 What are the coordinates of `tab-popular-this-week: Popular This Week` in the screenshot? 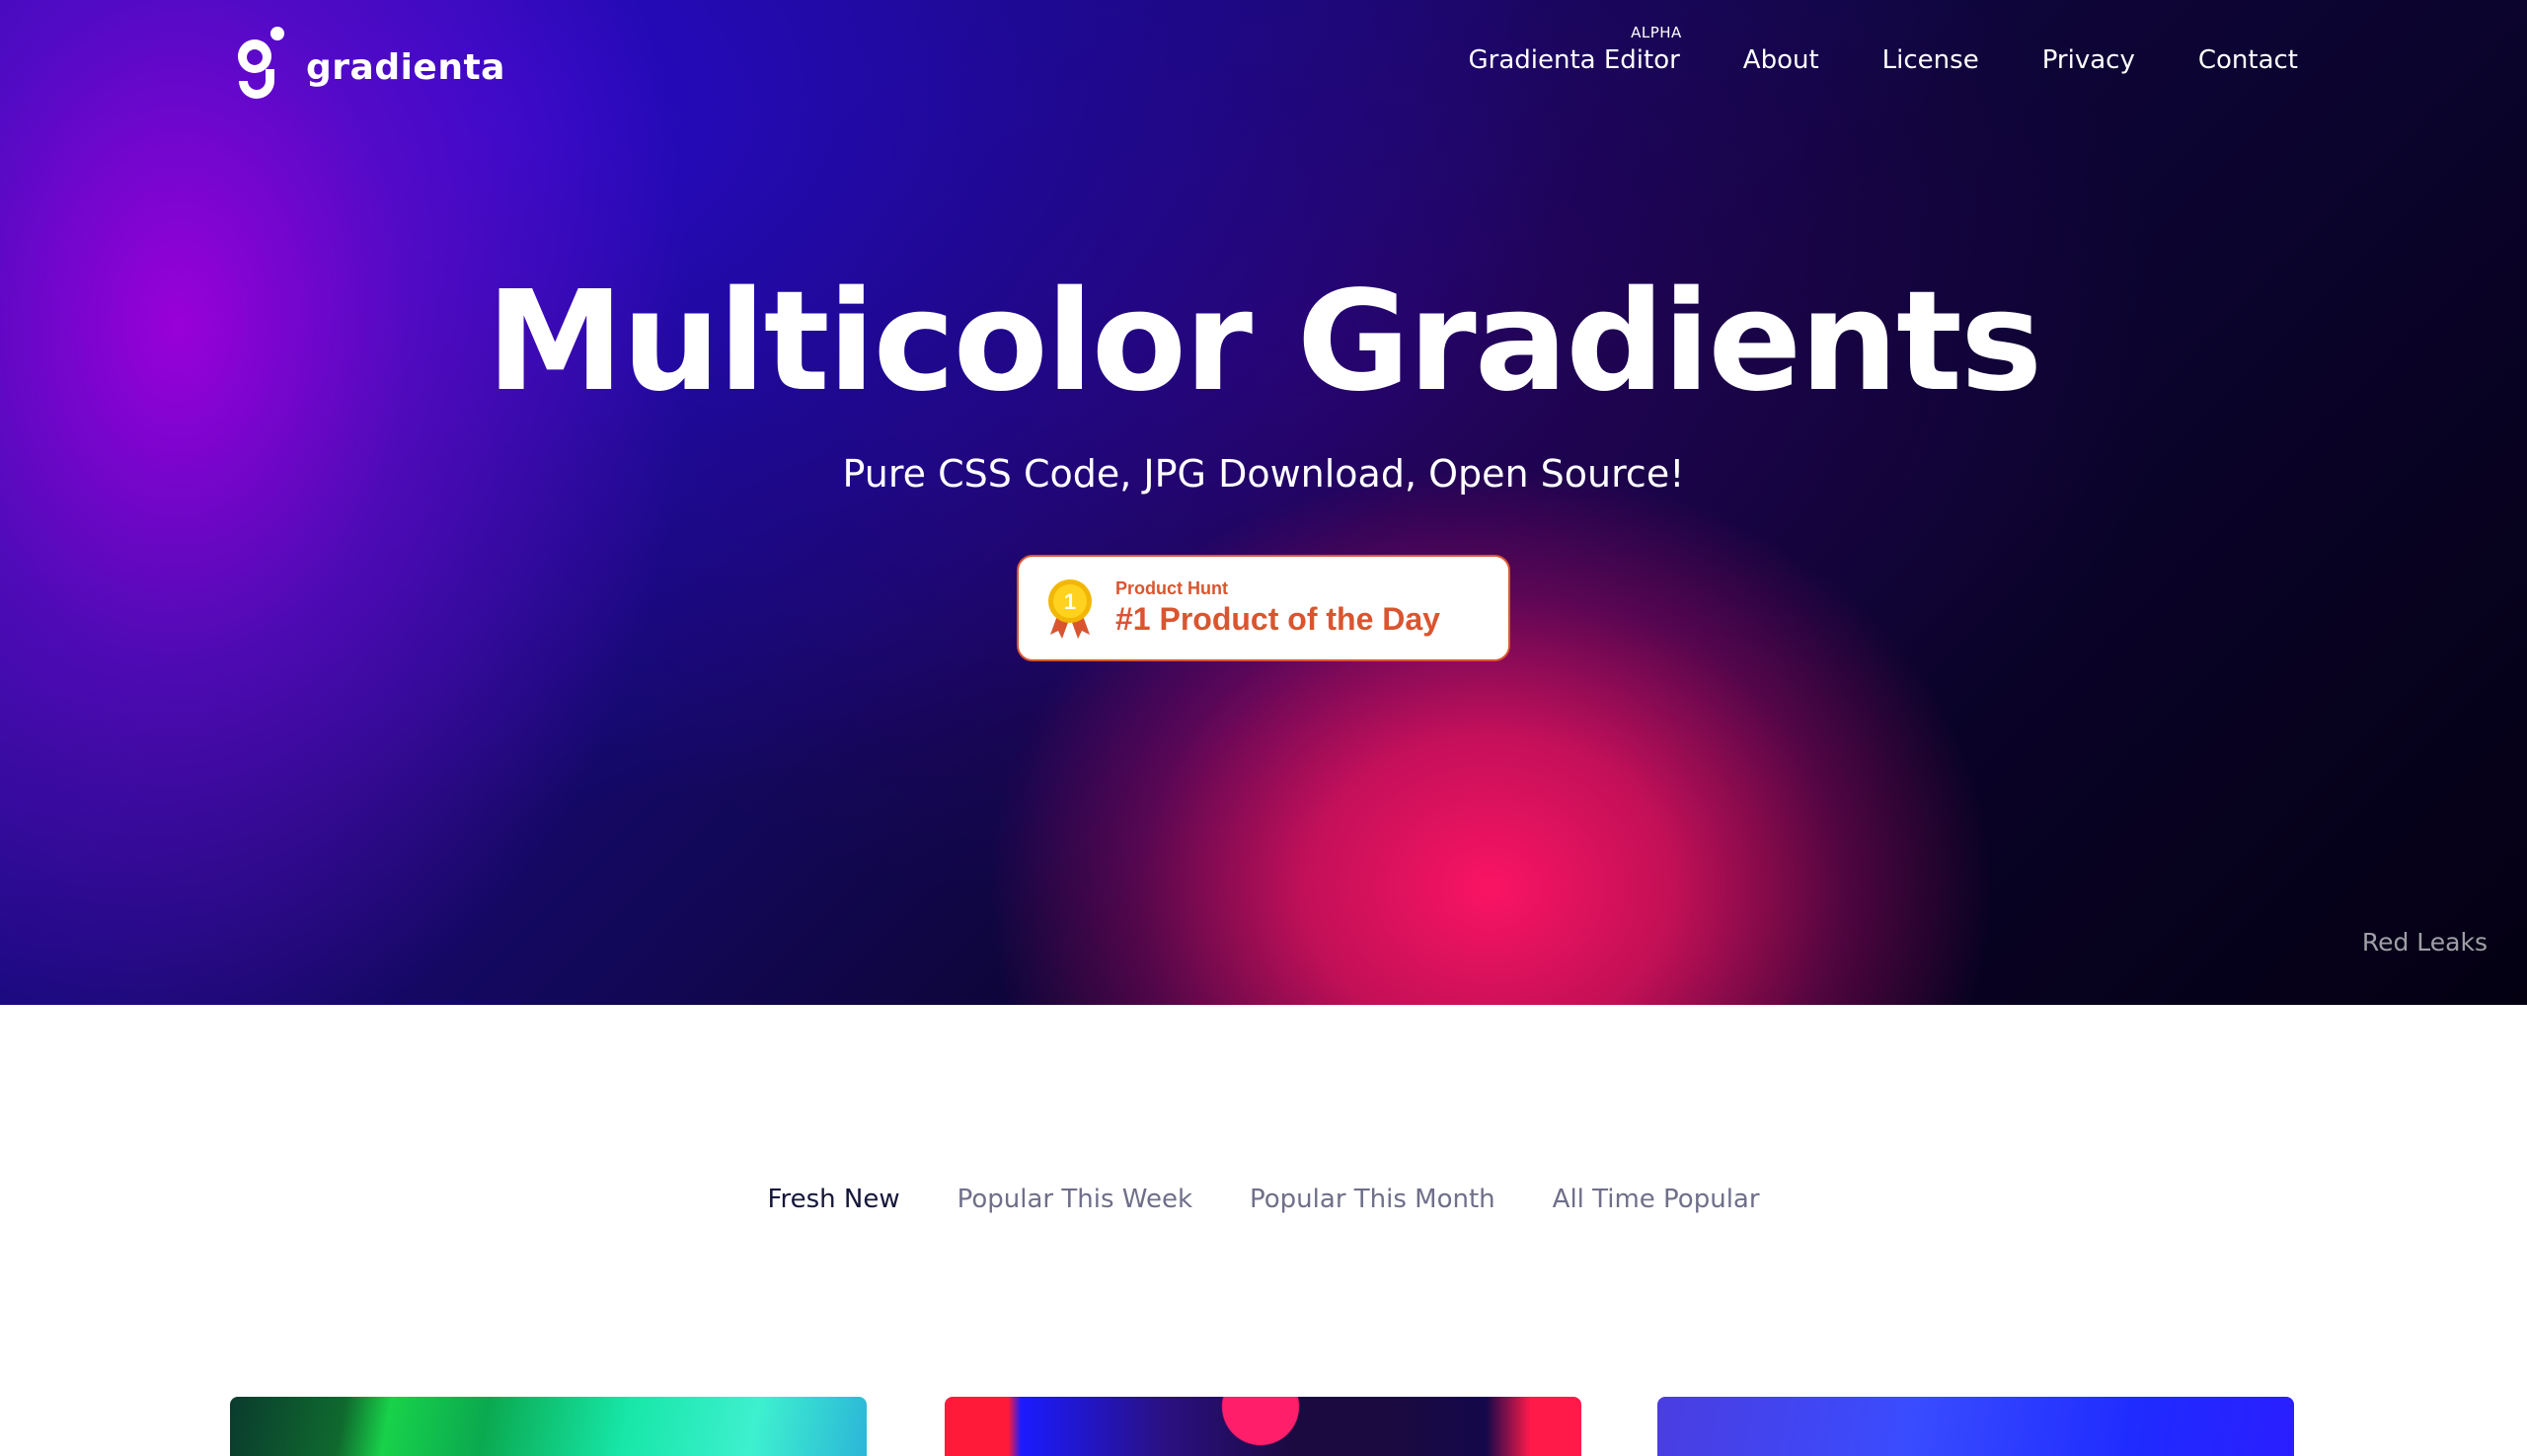 It's located at (1074, 1199).